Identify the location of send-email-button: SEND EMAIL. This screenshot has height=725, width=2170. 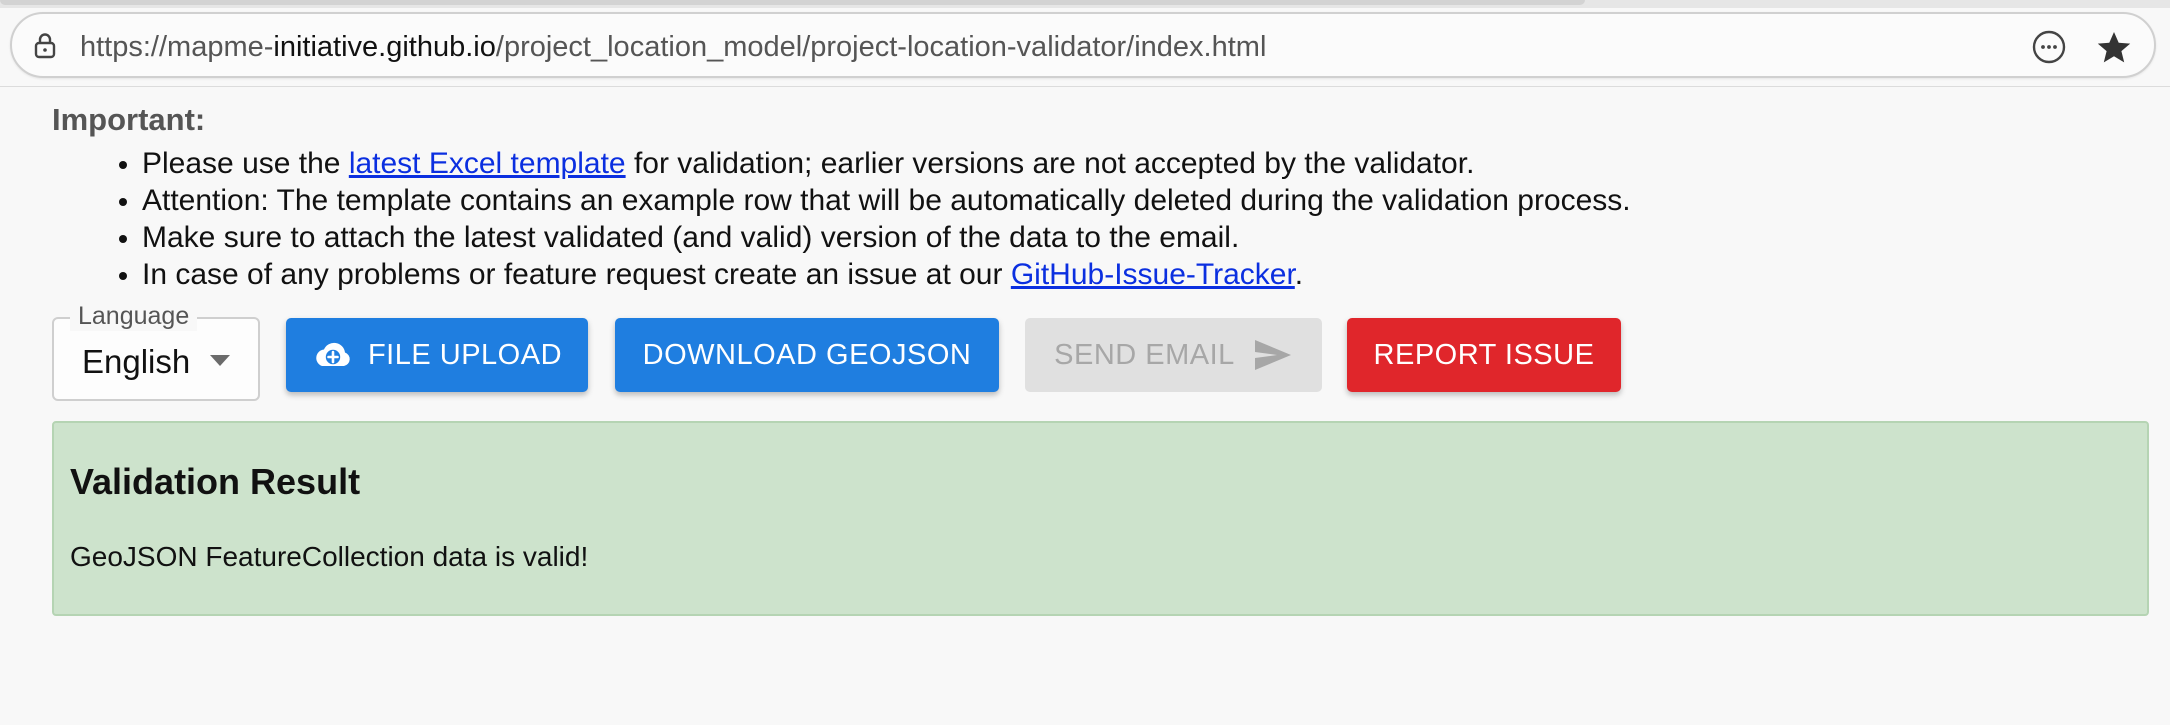
(1173, 355).